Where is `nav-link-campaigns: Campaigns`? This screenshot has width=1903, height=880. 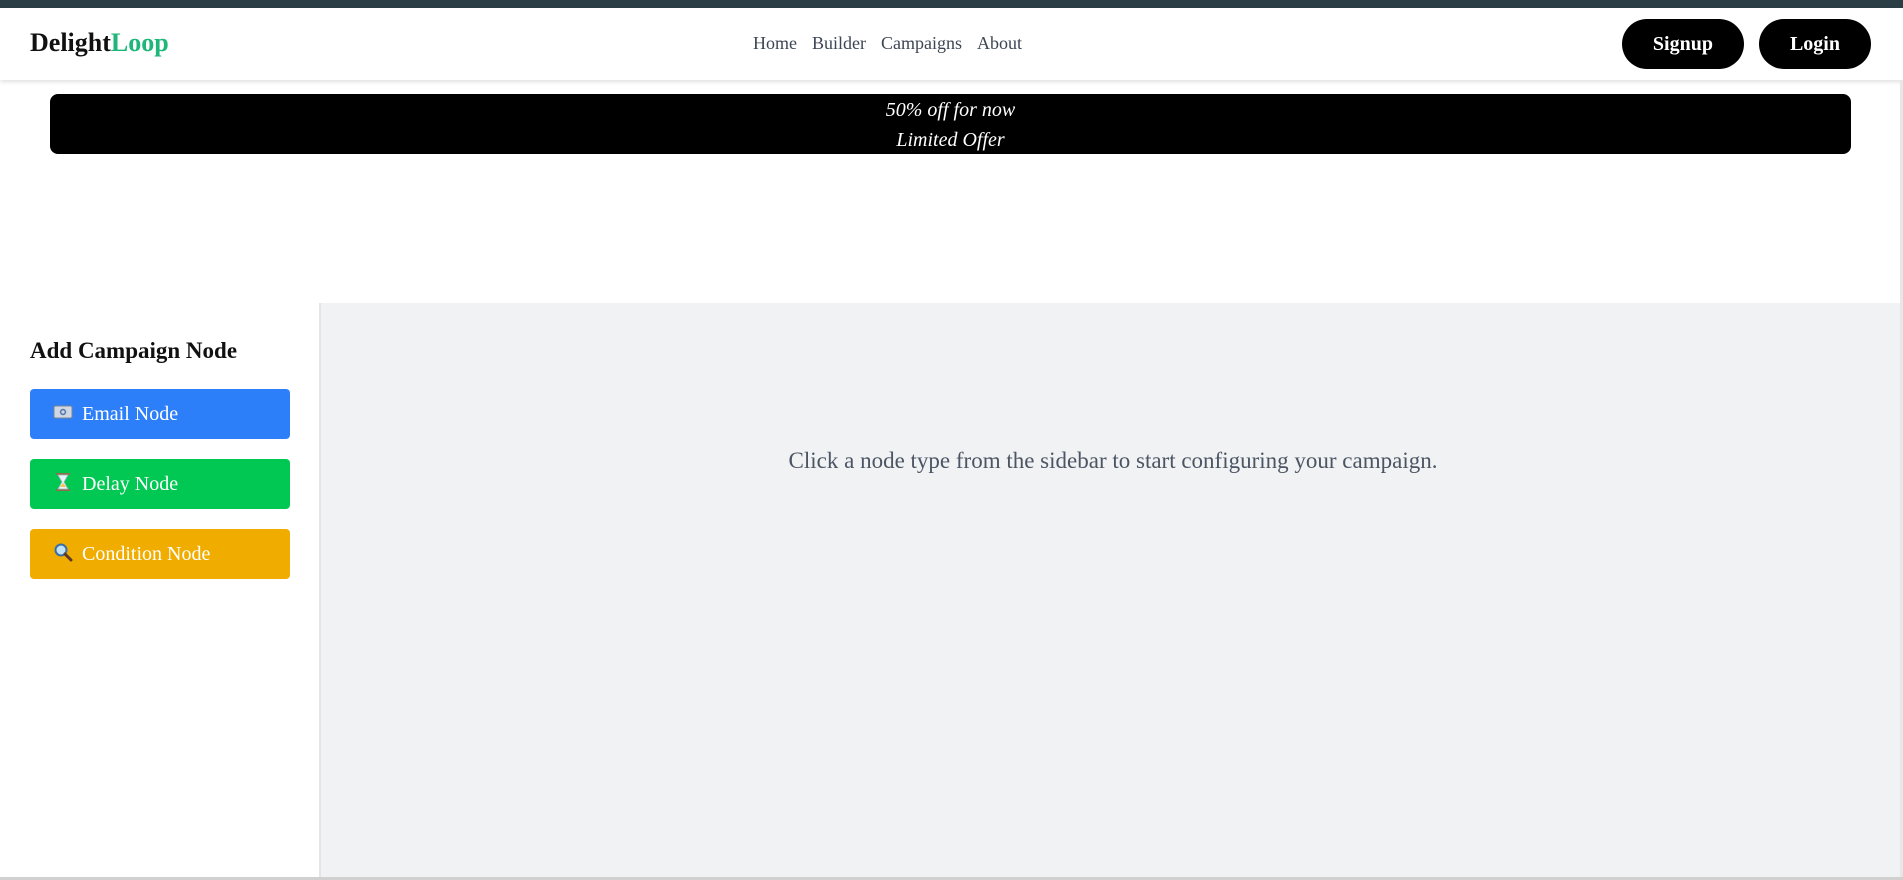
nav-link-campaigns: Campaigns is located at coordinates (921, 43).